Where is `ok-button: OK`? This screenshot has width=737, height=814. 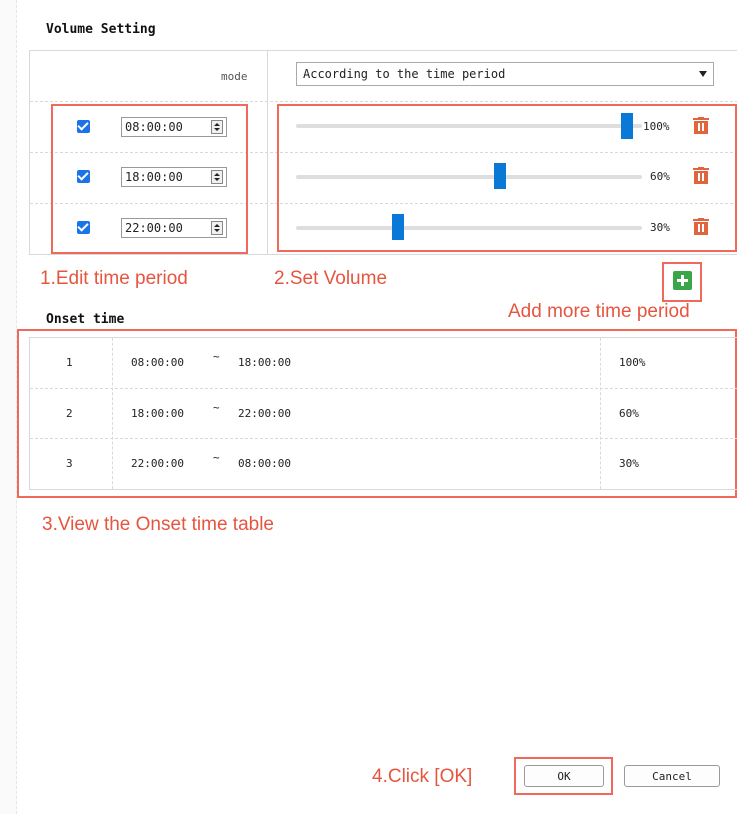
ok-button: OK is located at coordinates (564, 776).